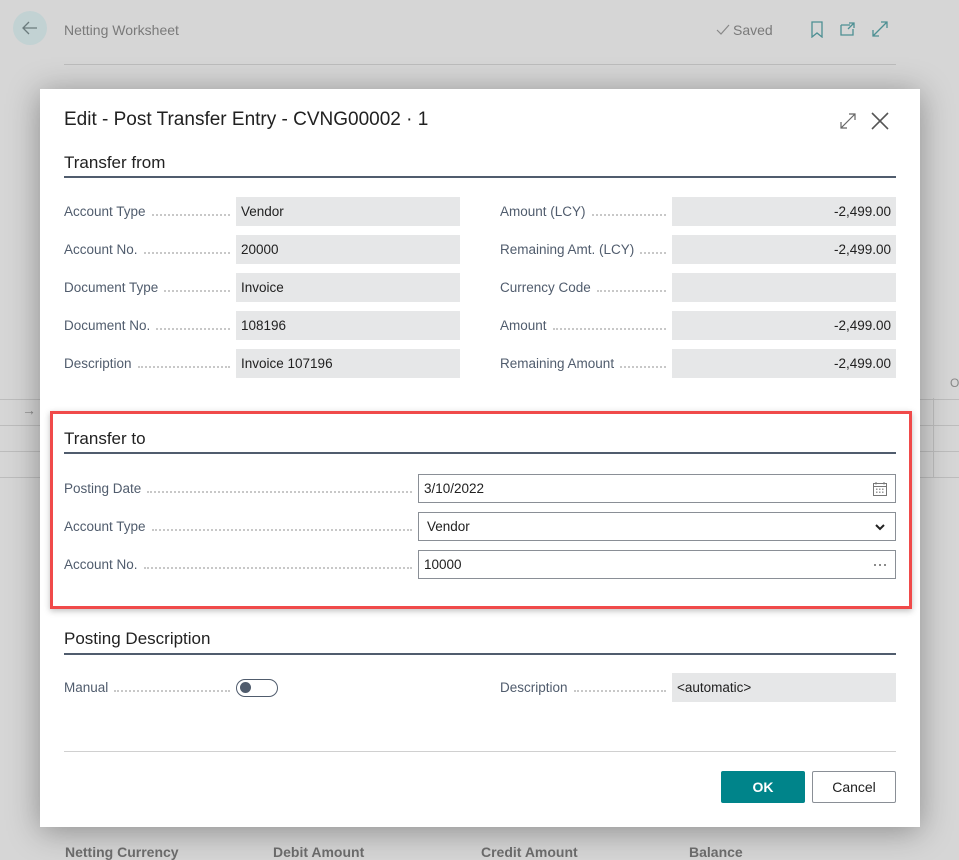  Describe the element at coordinates (115, 162) in the screenshot. I see `section-title-transfer-from: Transfer from` at that location.